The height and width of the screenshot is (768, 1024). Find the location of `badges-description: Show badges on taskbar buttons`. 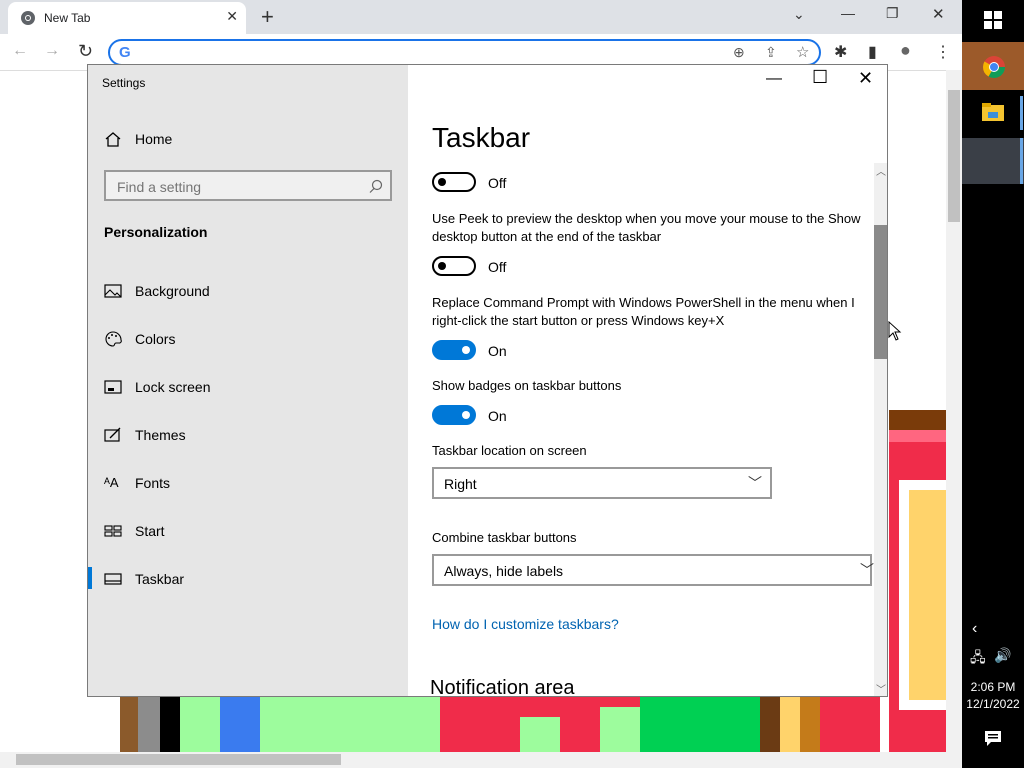

badges-description: Show badges on taskbar buttons is located at coordinates (527, 385).